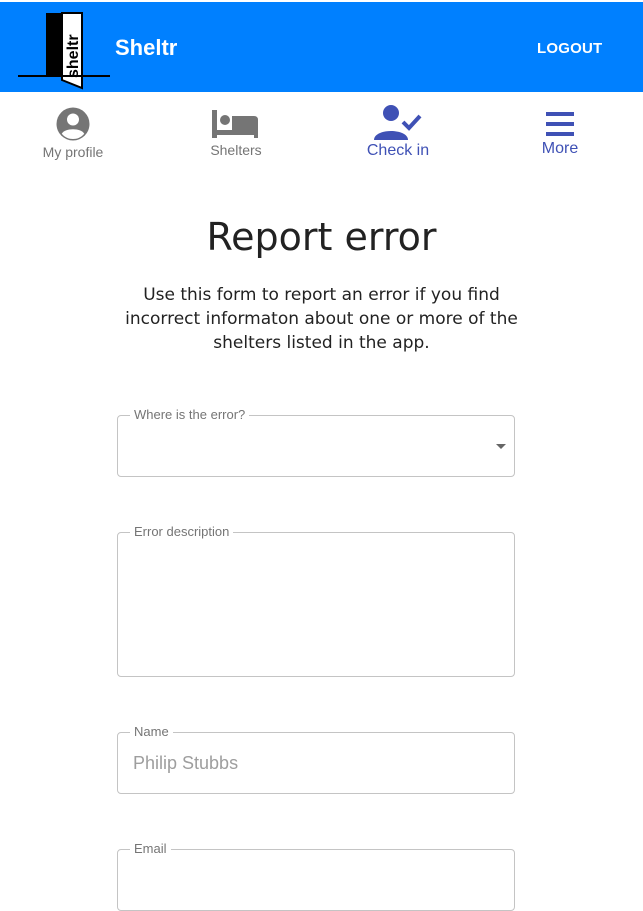  Describe the element at coordinates (182, 531) in the screenshot. I see `error-description-label: Error description` at that location.